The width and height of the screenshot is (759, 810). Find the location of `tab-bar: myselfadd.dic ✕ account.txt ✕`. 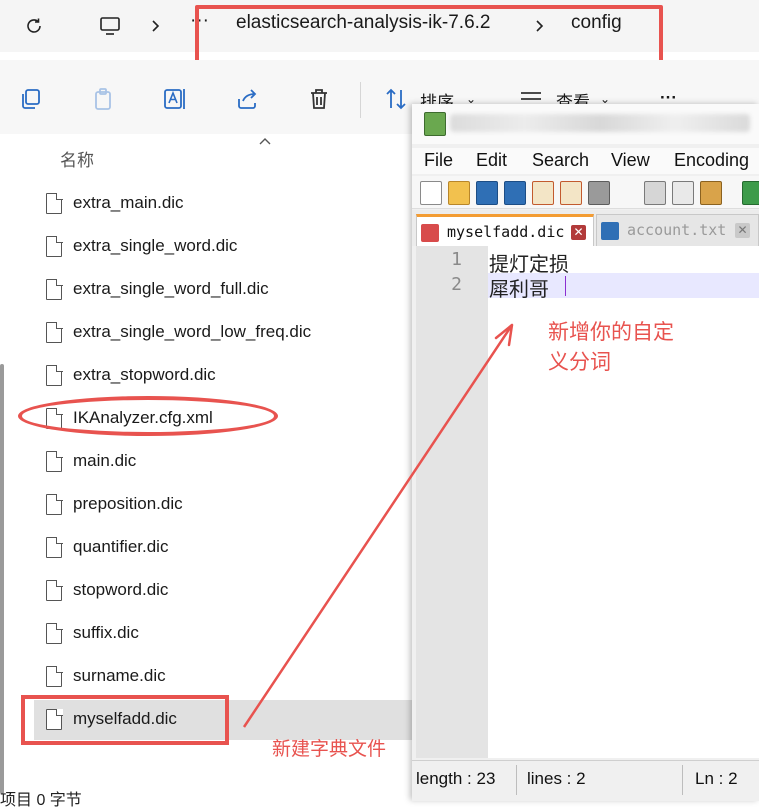

tab-bar: myselfadd.dic ✕ account.txt ✕ is located at coordinates (585, 228).